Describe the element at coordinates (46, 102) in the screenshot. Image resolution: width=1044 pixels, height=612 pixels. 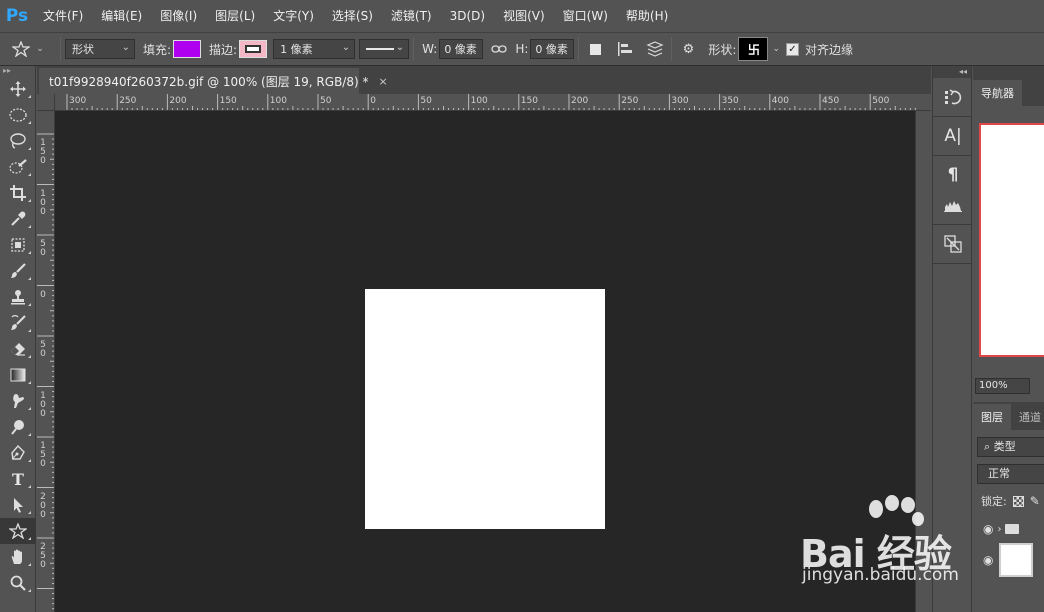
I see `ruler-origin` at that location.